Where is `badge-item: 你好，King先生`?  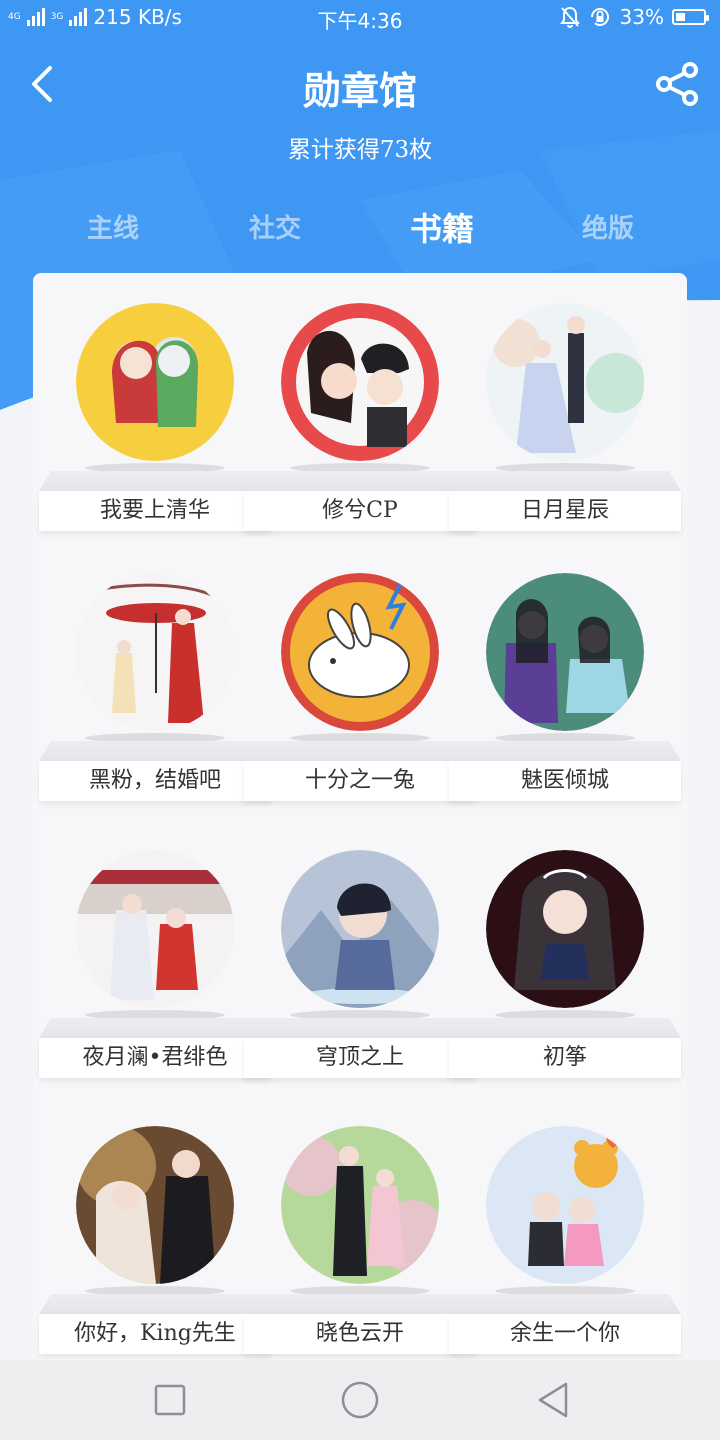
badge-item: 你好，King先生 is located at coordinates (155, 1246).